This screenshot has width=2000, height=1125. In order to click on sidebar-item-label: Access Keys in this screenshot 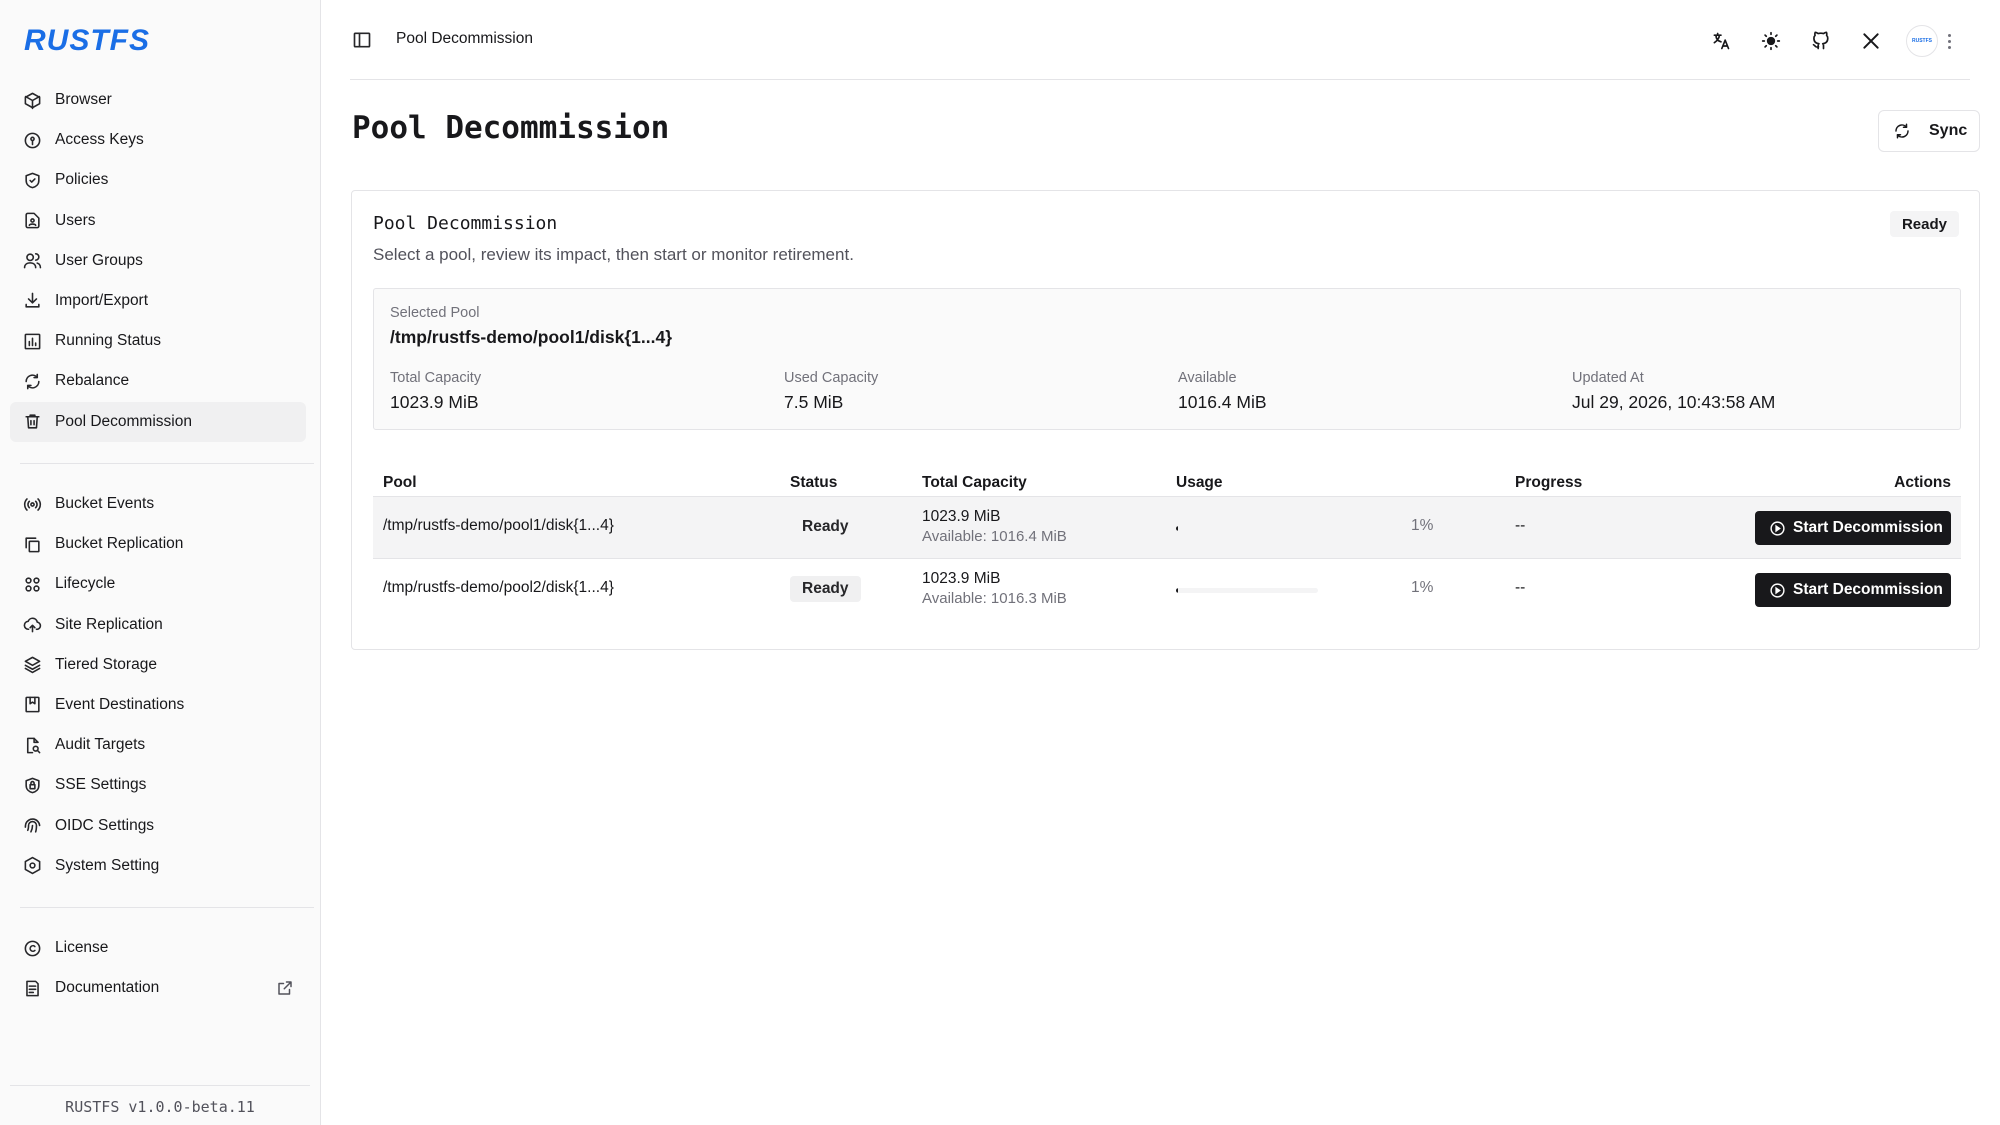, I will do `click(99, 140)`.